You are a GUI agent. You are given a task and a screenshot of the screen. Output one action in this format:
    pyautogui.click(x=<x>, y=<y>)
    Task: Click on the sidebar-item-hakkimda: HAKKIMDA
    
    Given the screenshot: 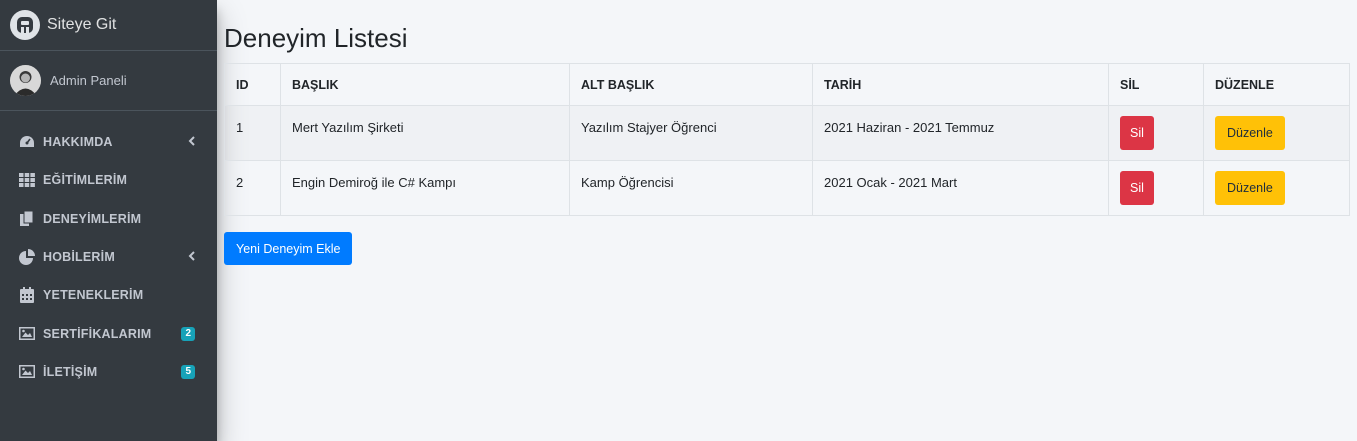 What is the action you would take?
    pyautogui.click(x=108, y=142)
    